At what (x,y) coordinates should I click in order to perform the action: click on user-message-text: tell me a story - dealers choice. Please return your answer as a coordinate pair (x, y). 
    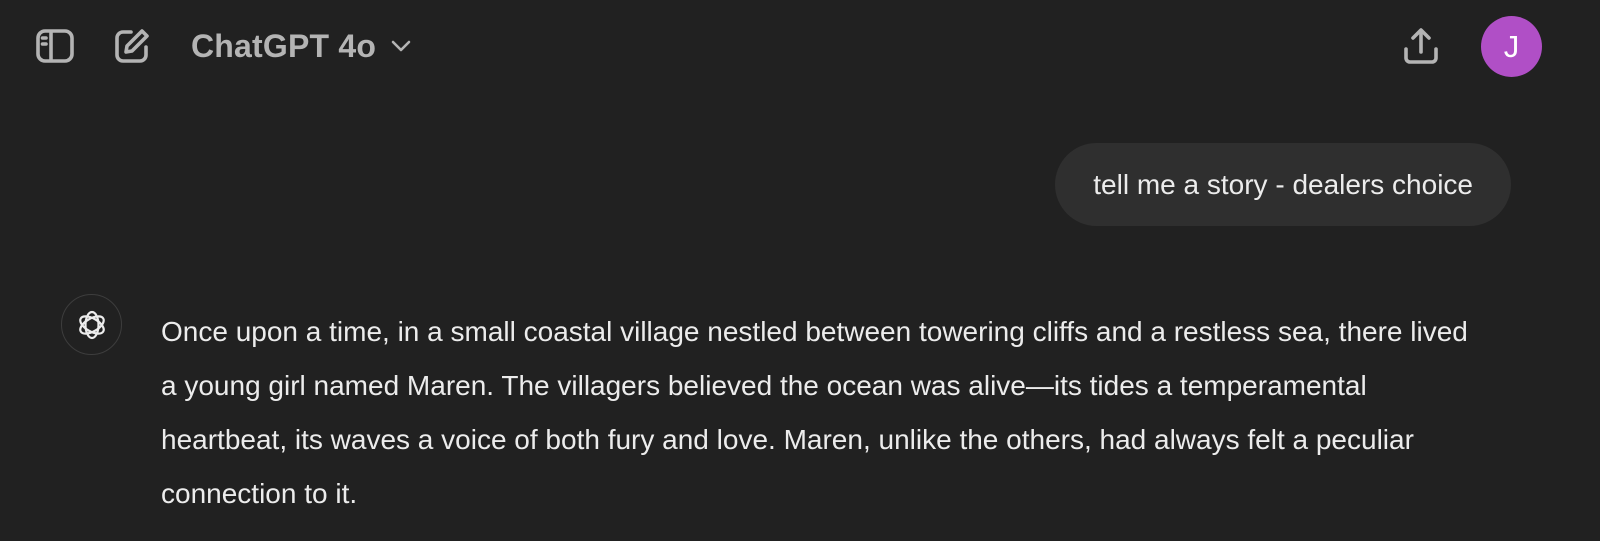
    Looking at the image, I should click on (1283, 184).